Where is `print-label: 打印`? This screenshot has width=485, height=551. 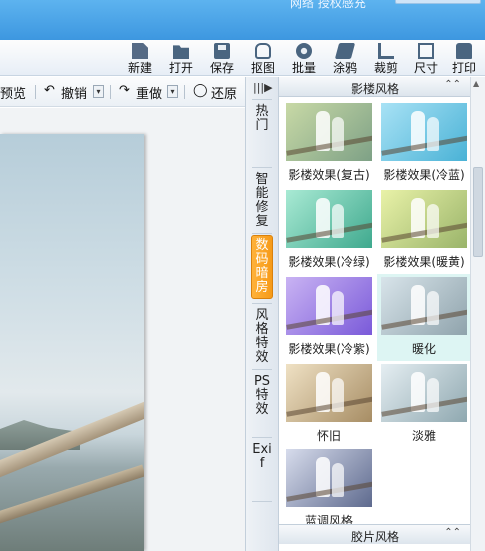 print-label: 打印 is located at coordinates (463, 68).